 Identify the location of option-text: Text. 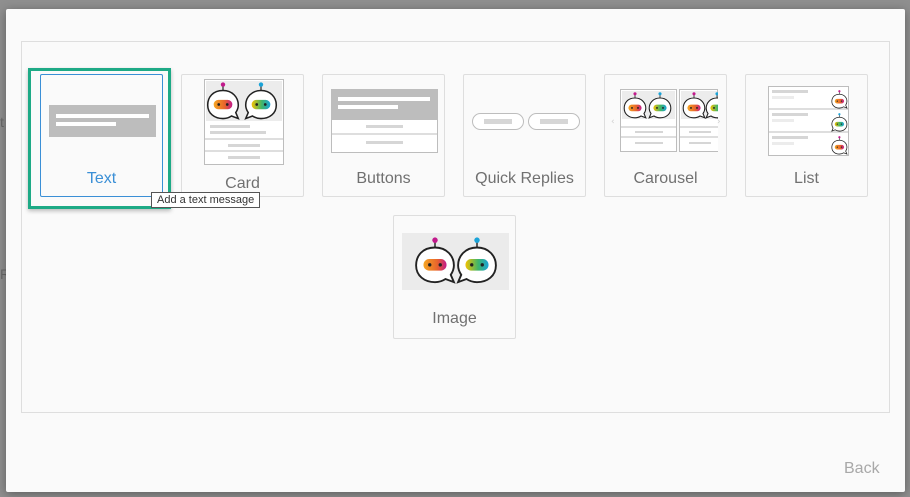
(101, 135).